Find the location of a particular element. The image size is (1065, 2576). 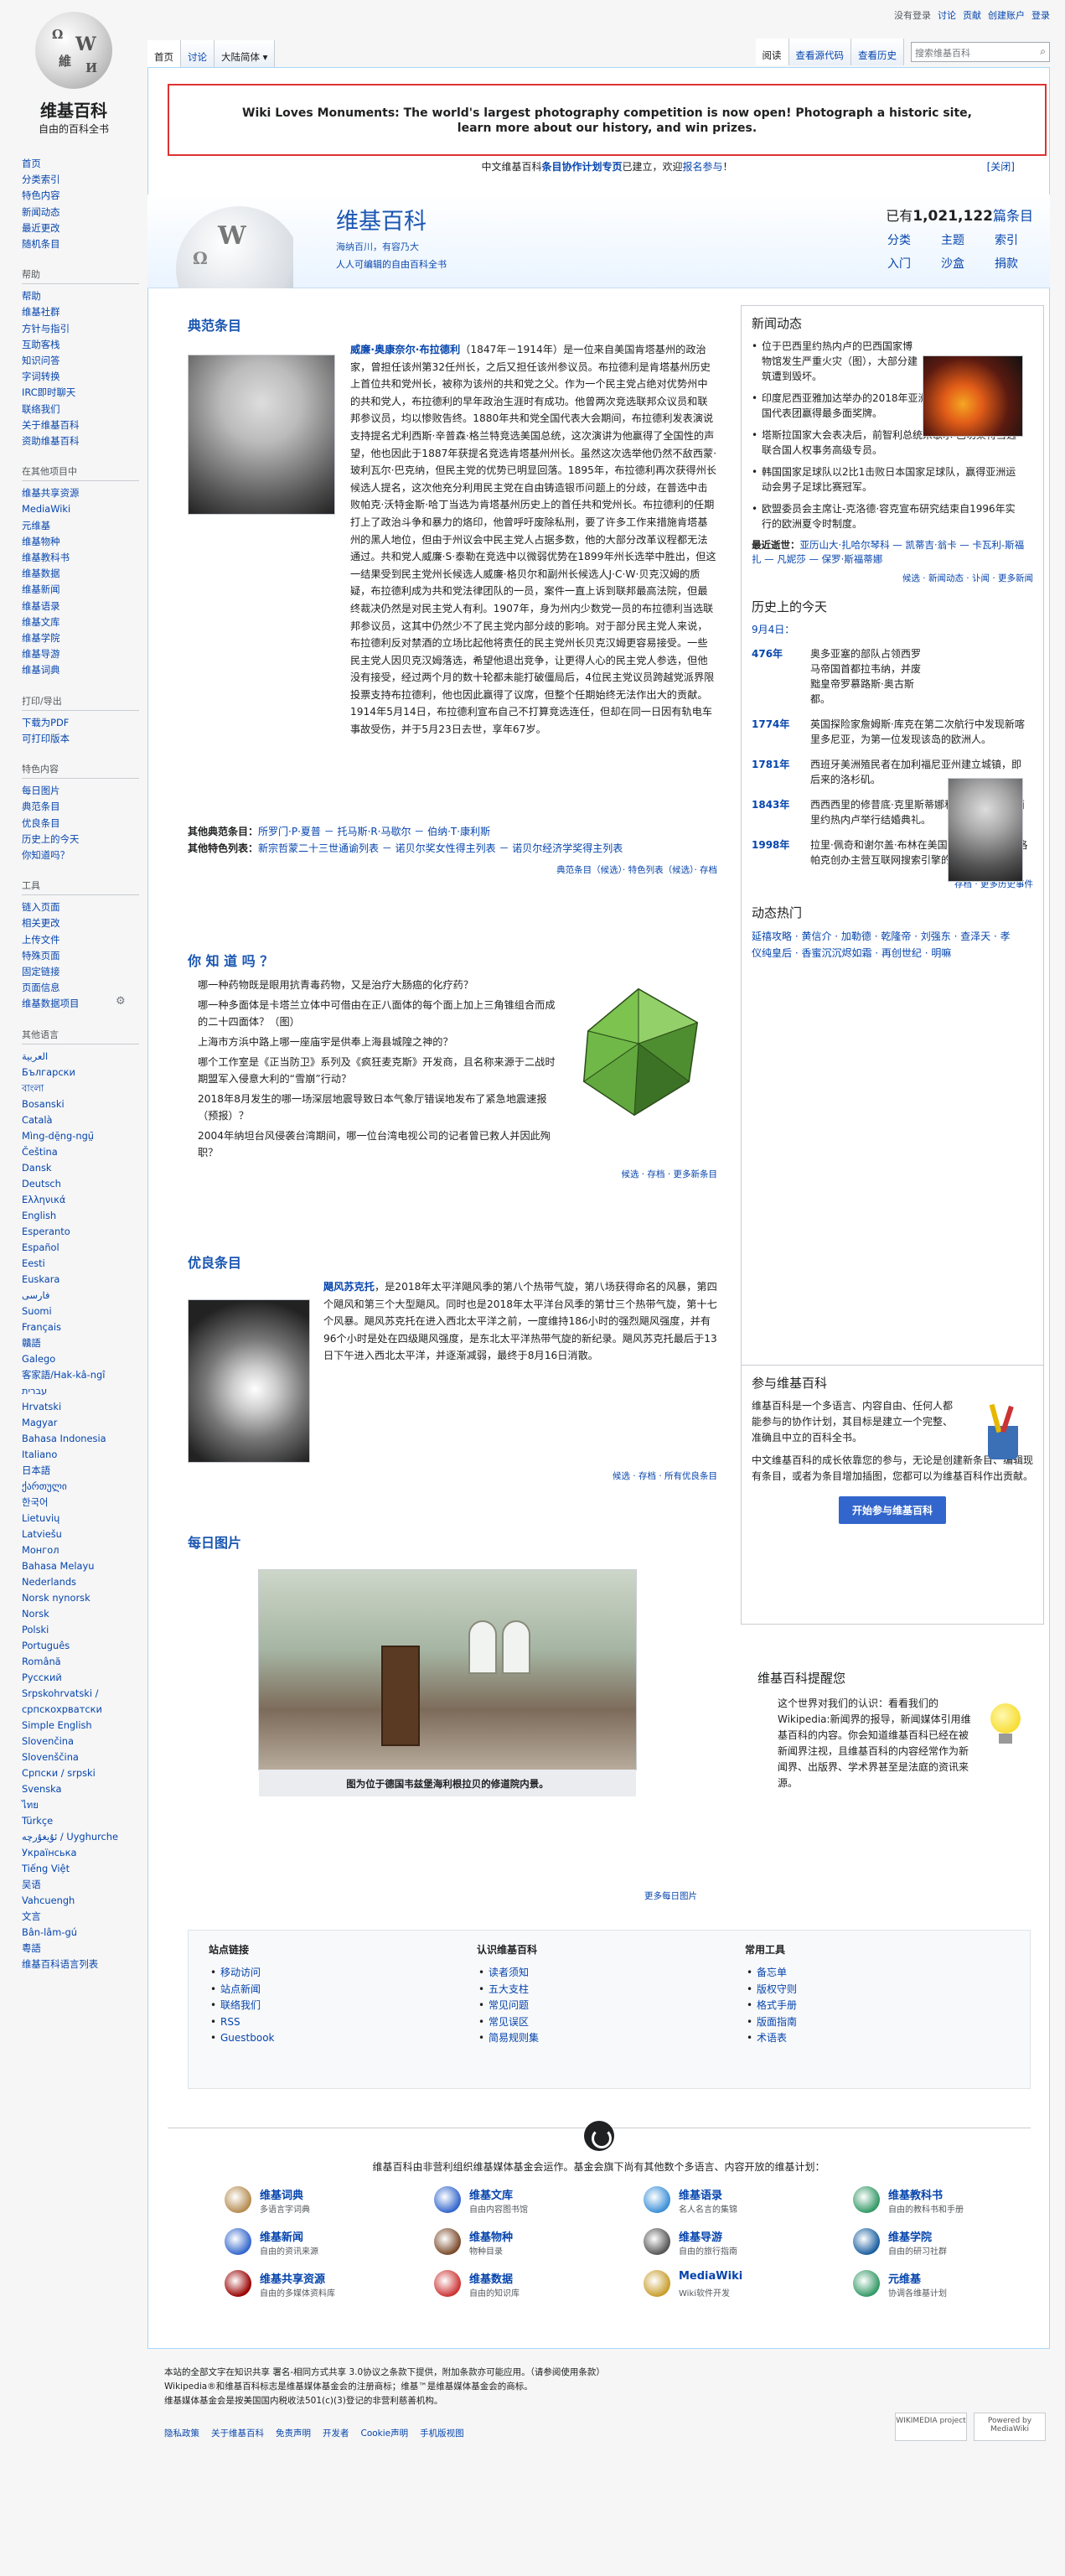

portal-link-text: 常见问题 is located at coordinates (509, 2005).